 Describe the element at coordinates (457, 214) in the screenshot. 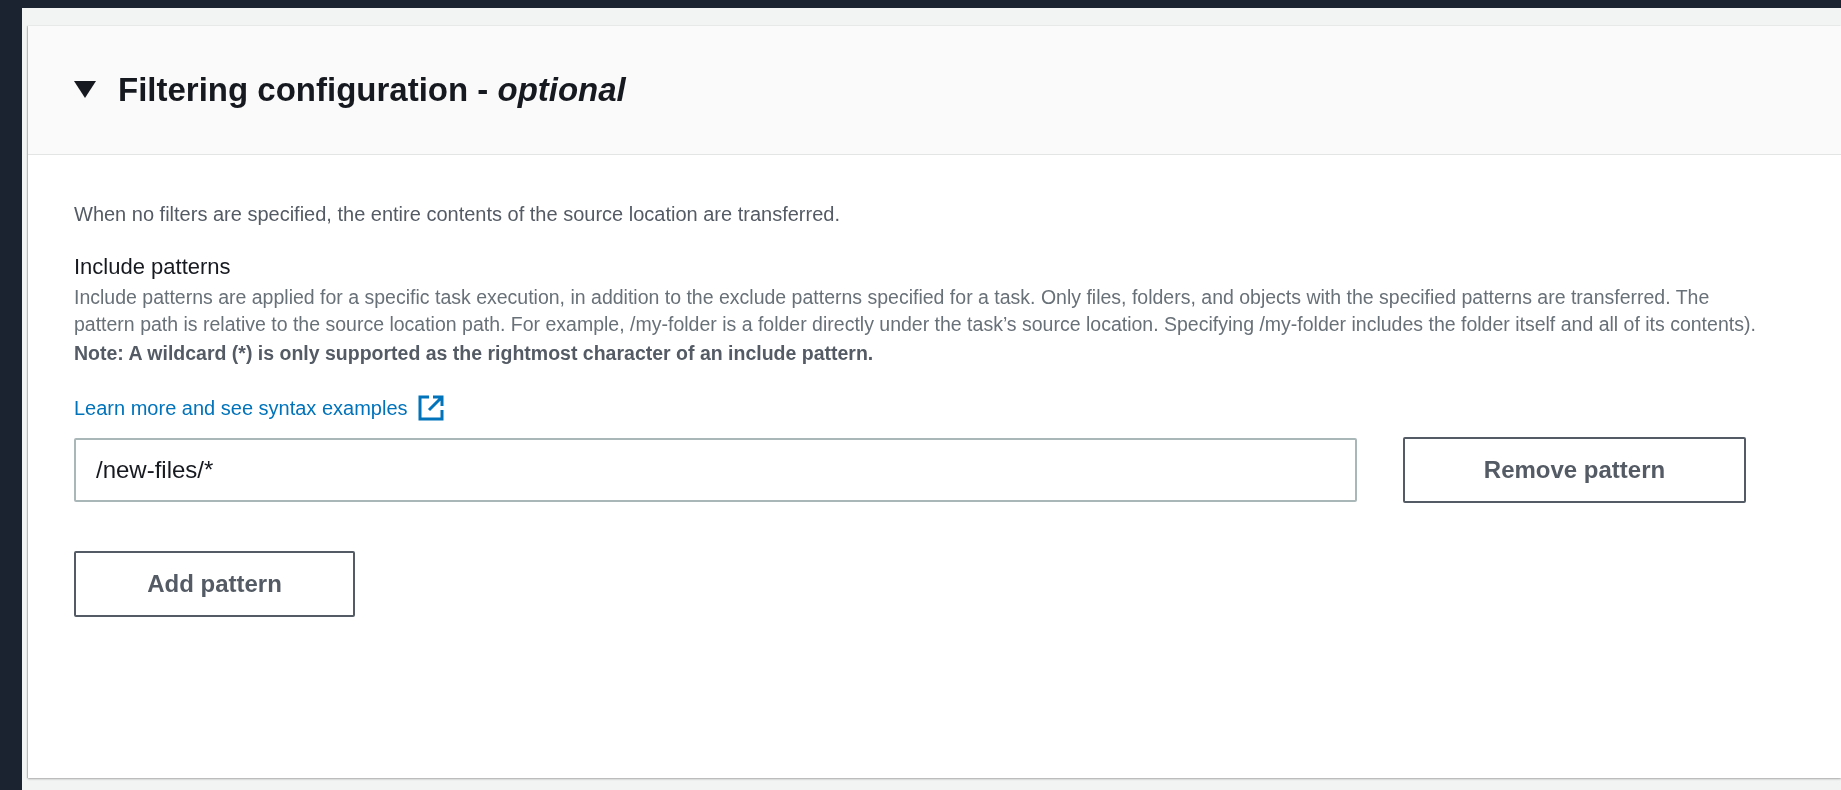

I see `section-description: When no filters are specified, the entire contents of the source location are transferred.` at that location.